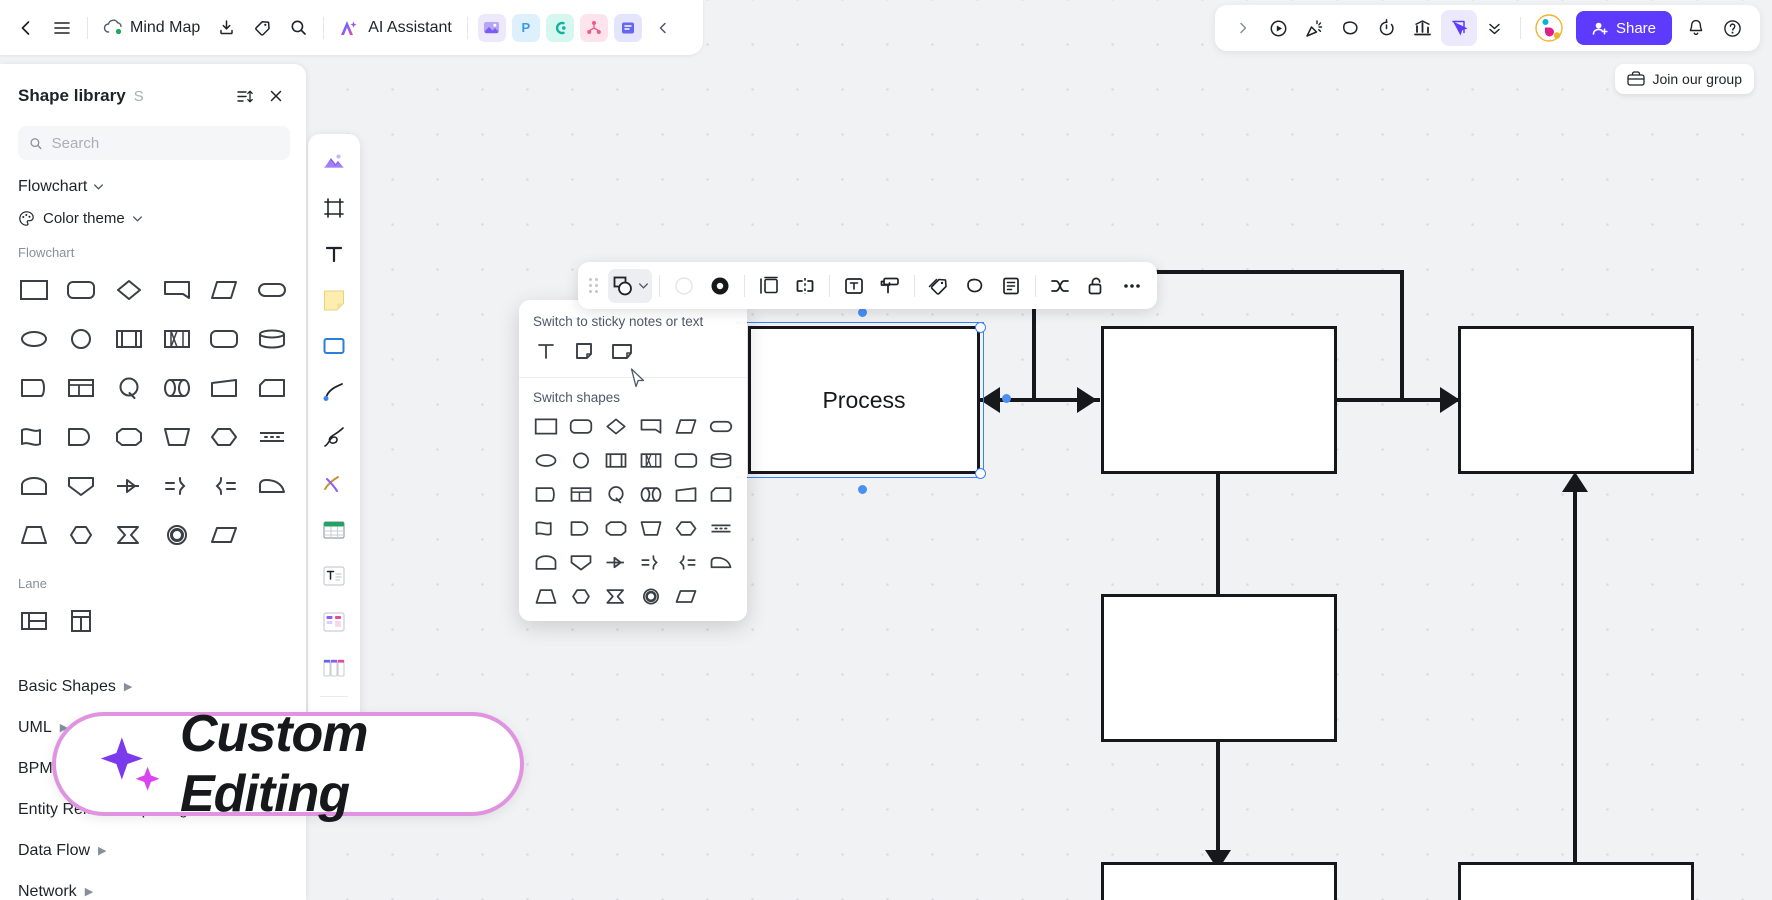 The height and width of the screenshot is (900, 1772). Describe the element at coordinates (177, 436) in the screenshot. I see `shape-manual-input-cup` at that location.